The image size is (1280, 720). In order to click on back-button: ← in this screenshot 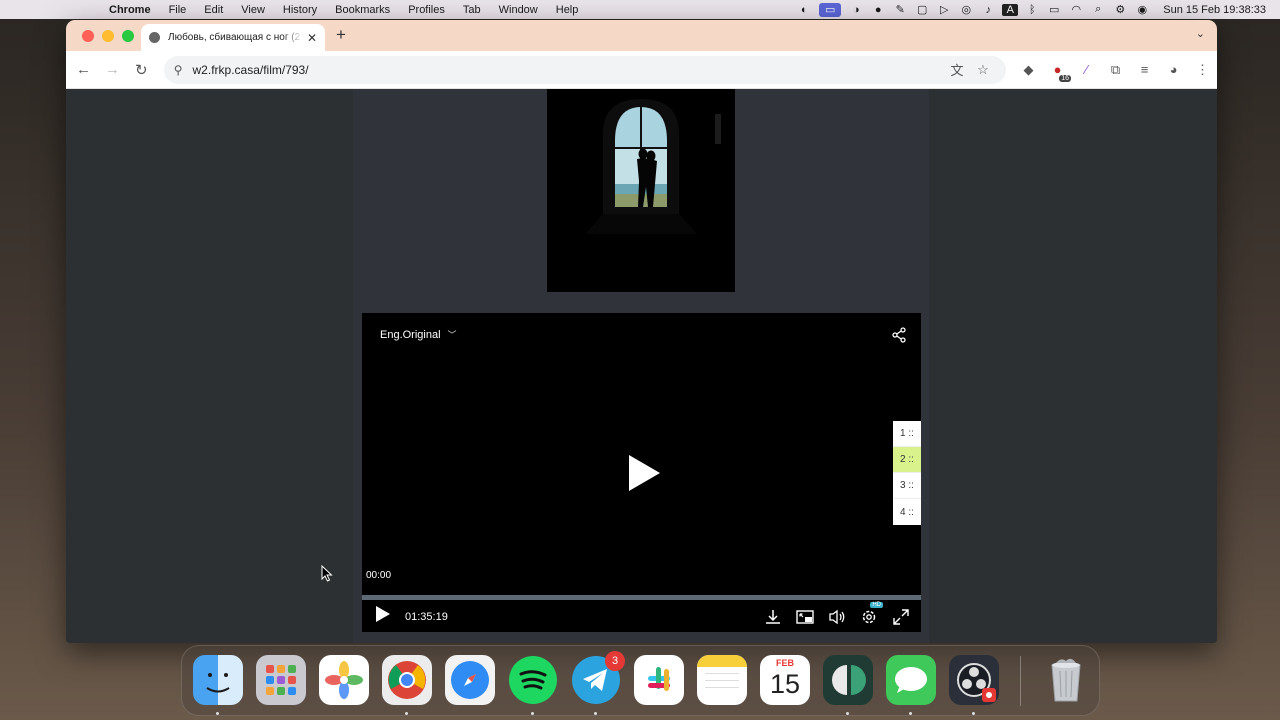, I will do `click(83, 69)`.